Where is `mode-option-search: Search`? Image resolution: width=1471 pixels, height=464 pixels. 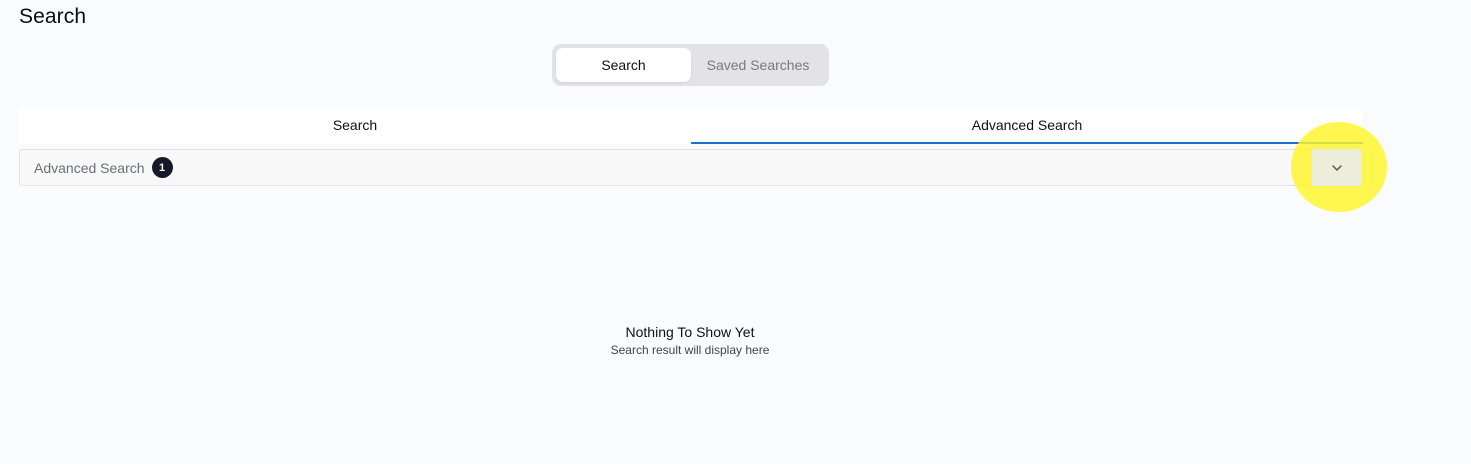
mode-option-search: Search is located at coordinates (623, 65).